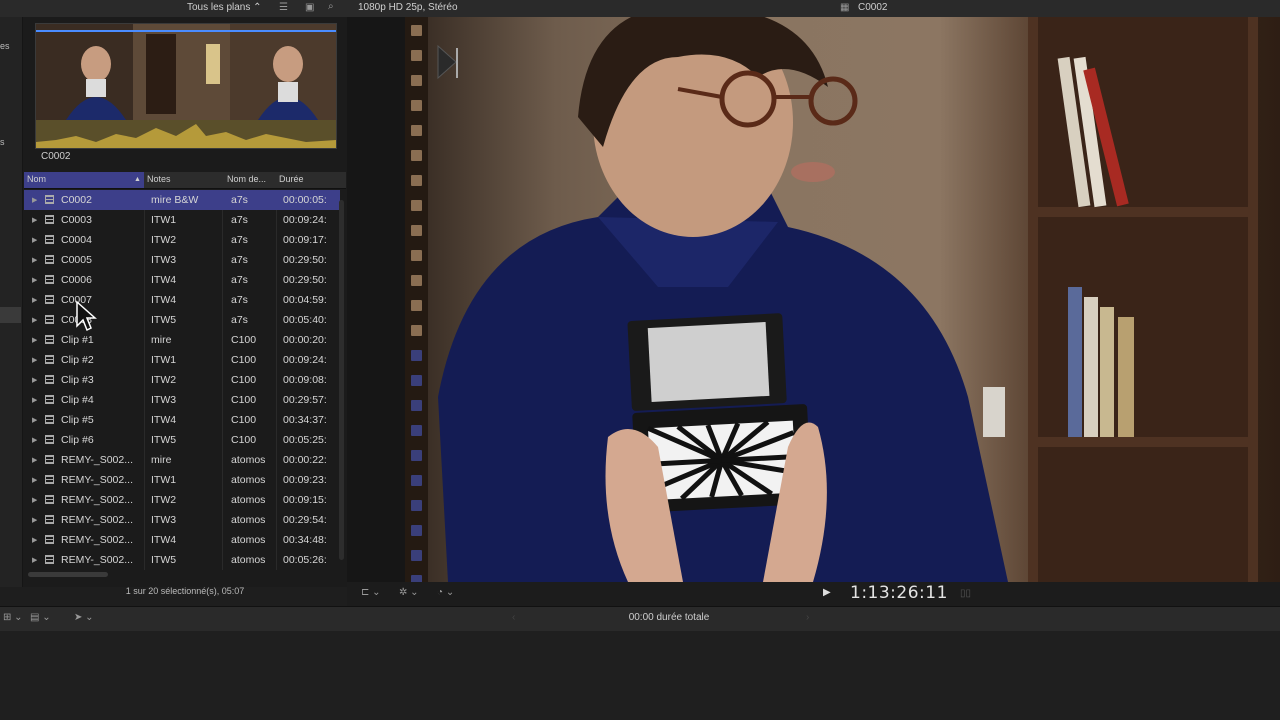 This screenshot has width=1280, height=720. What do you see at coordinates (182, 520) in the screenshot?
I see `clip-row: ▶ REMY-_S002... ITW3 atomos 00:29:54:` at bounding box center [182, 520].